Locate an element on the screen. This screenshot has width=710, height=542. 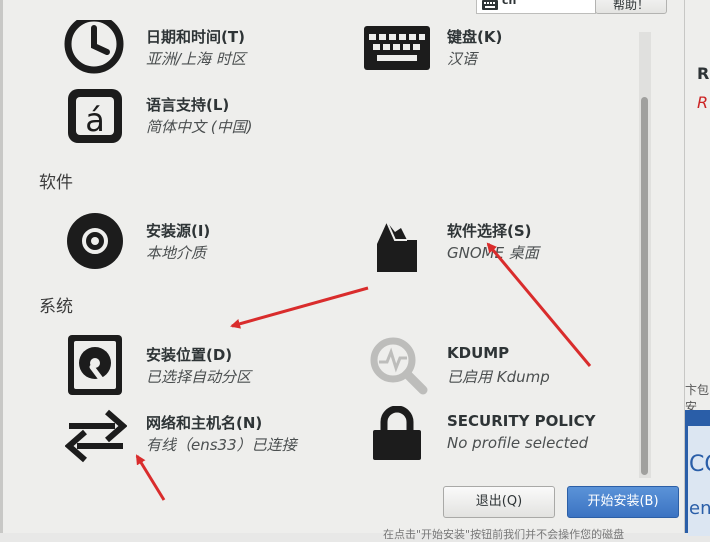
background-blue-text-1: CO is located at coordinates (699, 464).